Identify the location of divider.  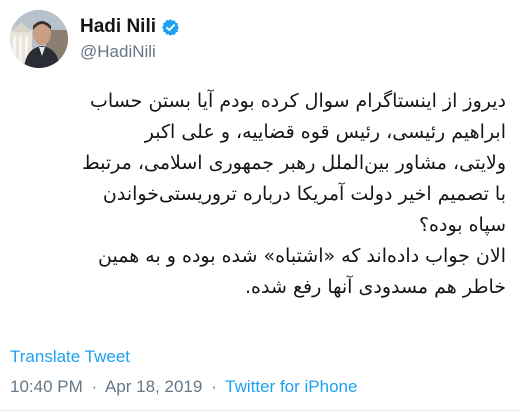
(260, 410).